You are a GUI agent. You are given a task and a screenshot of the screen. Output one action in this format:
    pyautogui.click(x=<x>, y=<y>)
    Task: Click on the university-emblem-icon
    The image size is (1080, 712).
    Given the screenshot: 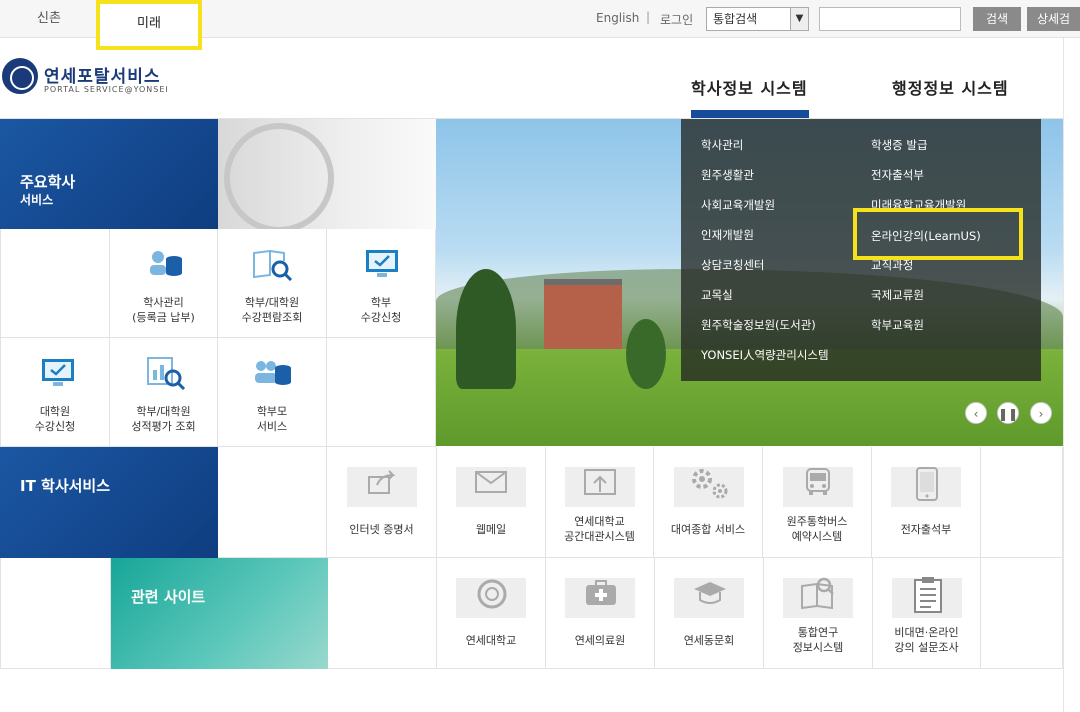 What is the action you would take?
    pyautogui.click(x=492, y=594)
    